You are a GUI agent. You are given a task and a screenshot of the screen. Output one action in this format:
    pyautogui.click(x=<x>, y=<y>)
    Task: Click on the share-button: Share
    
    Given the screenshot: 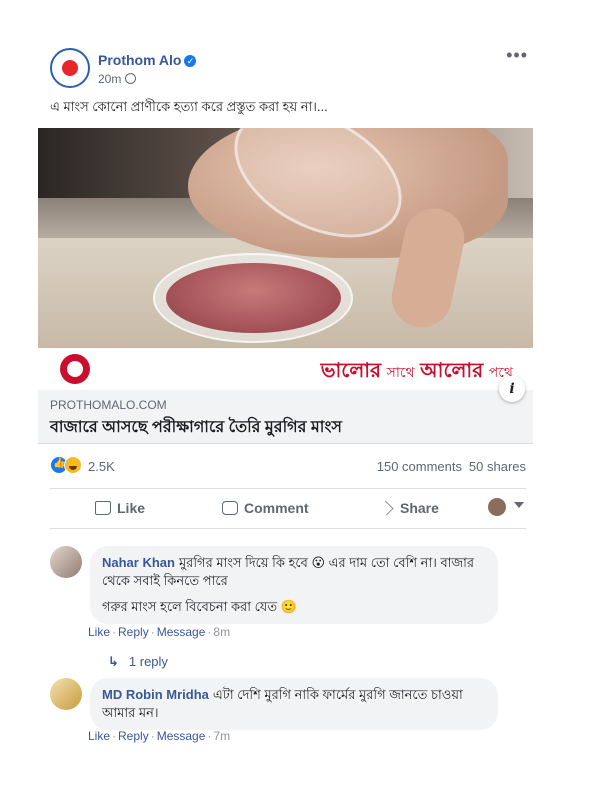 What is the action you would take?
    pyautogui.click(x=408, y=508)
    